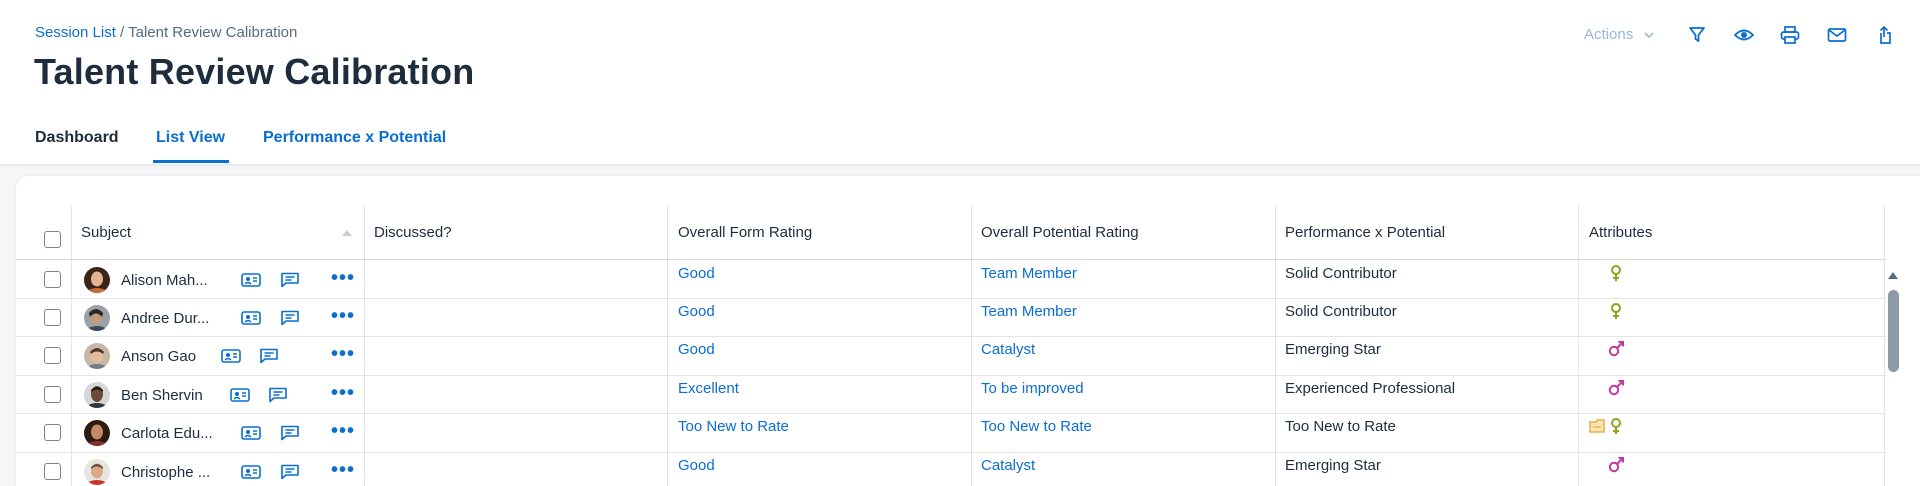 This screenshot has height=486, width=1920. I want to click on sort-icon, so click(347, 233).